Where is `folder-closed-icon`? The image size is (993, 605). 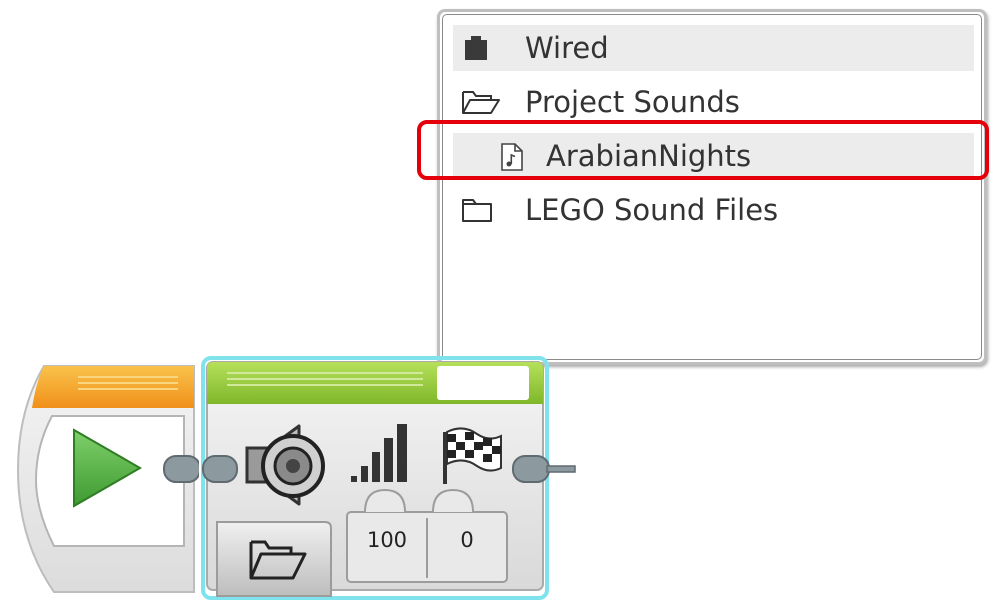
folder-closed-icon is located at coordinates (478, 210).